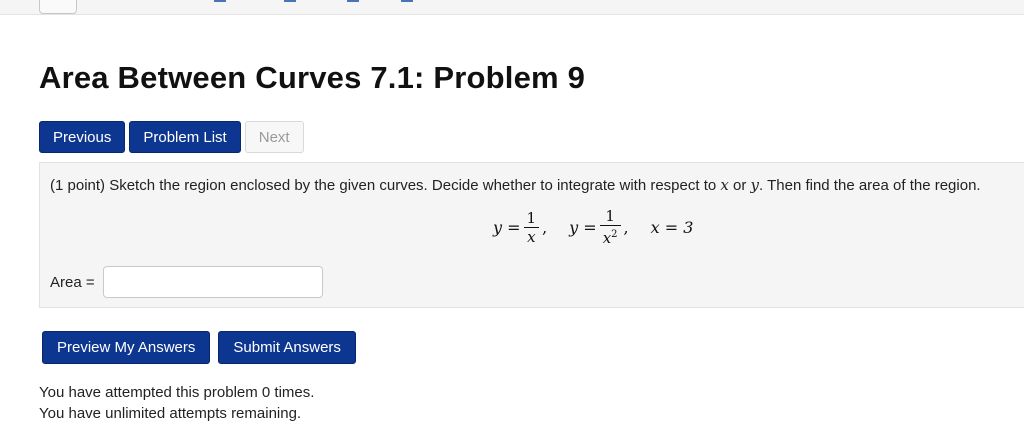 The width and height of the screenshot is (1024, 444). I want to click on toolbar-button, so click(58, 7).